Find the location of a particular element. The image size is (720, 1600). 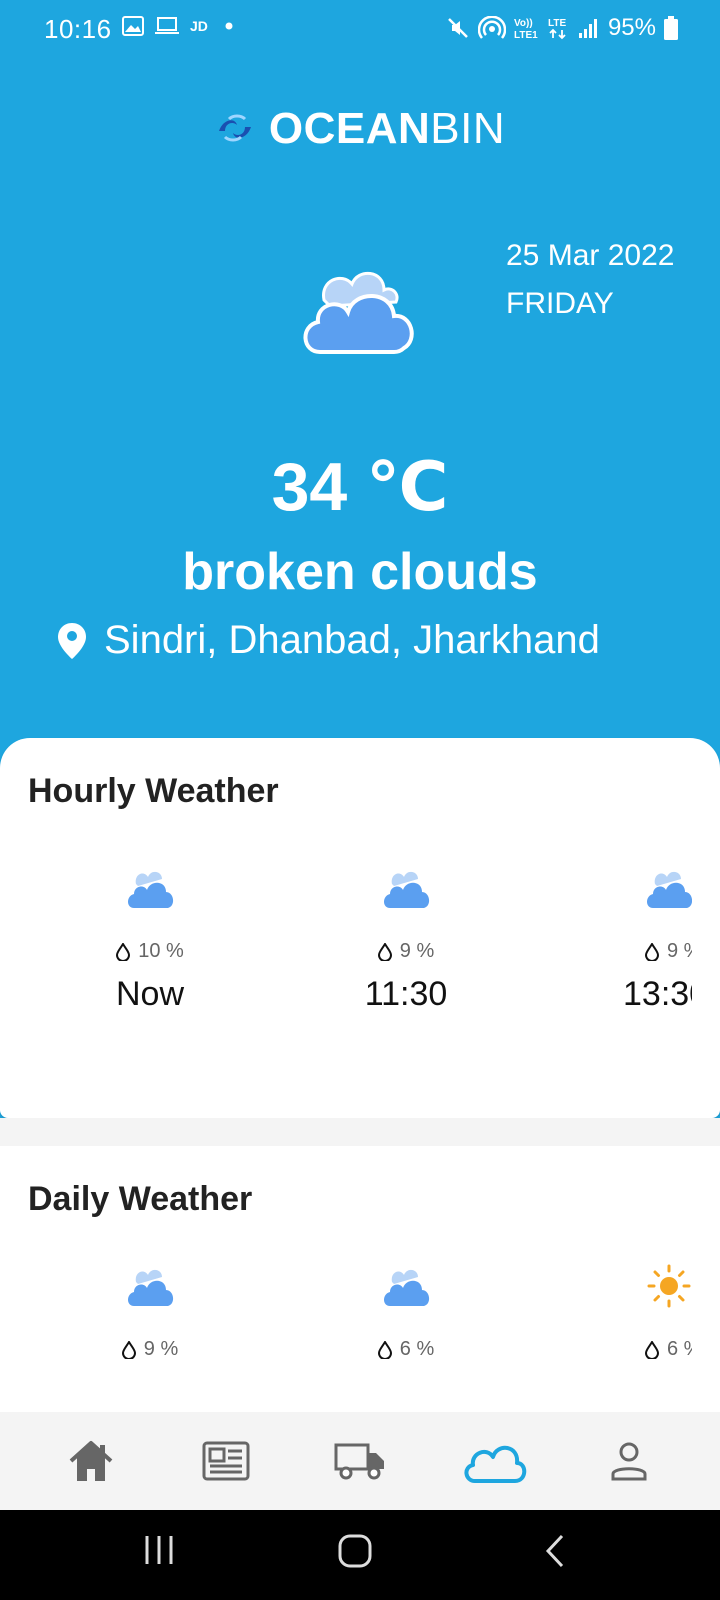

hourly-item: 10 % Now is located at coordinates (150, 940).